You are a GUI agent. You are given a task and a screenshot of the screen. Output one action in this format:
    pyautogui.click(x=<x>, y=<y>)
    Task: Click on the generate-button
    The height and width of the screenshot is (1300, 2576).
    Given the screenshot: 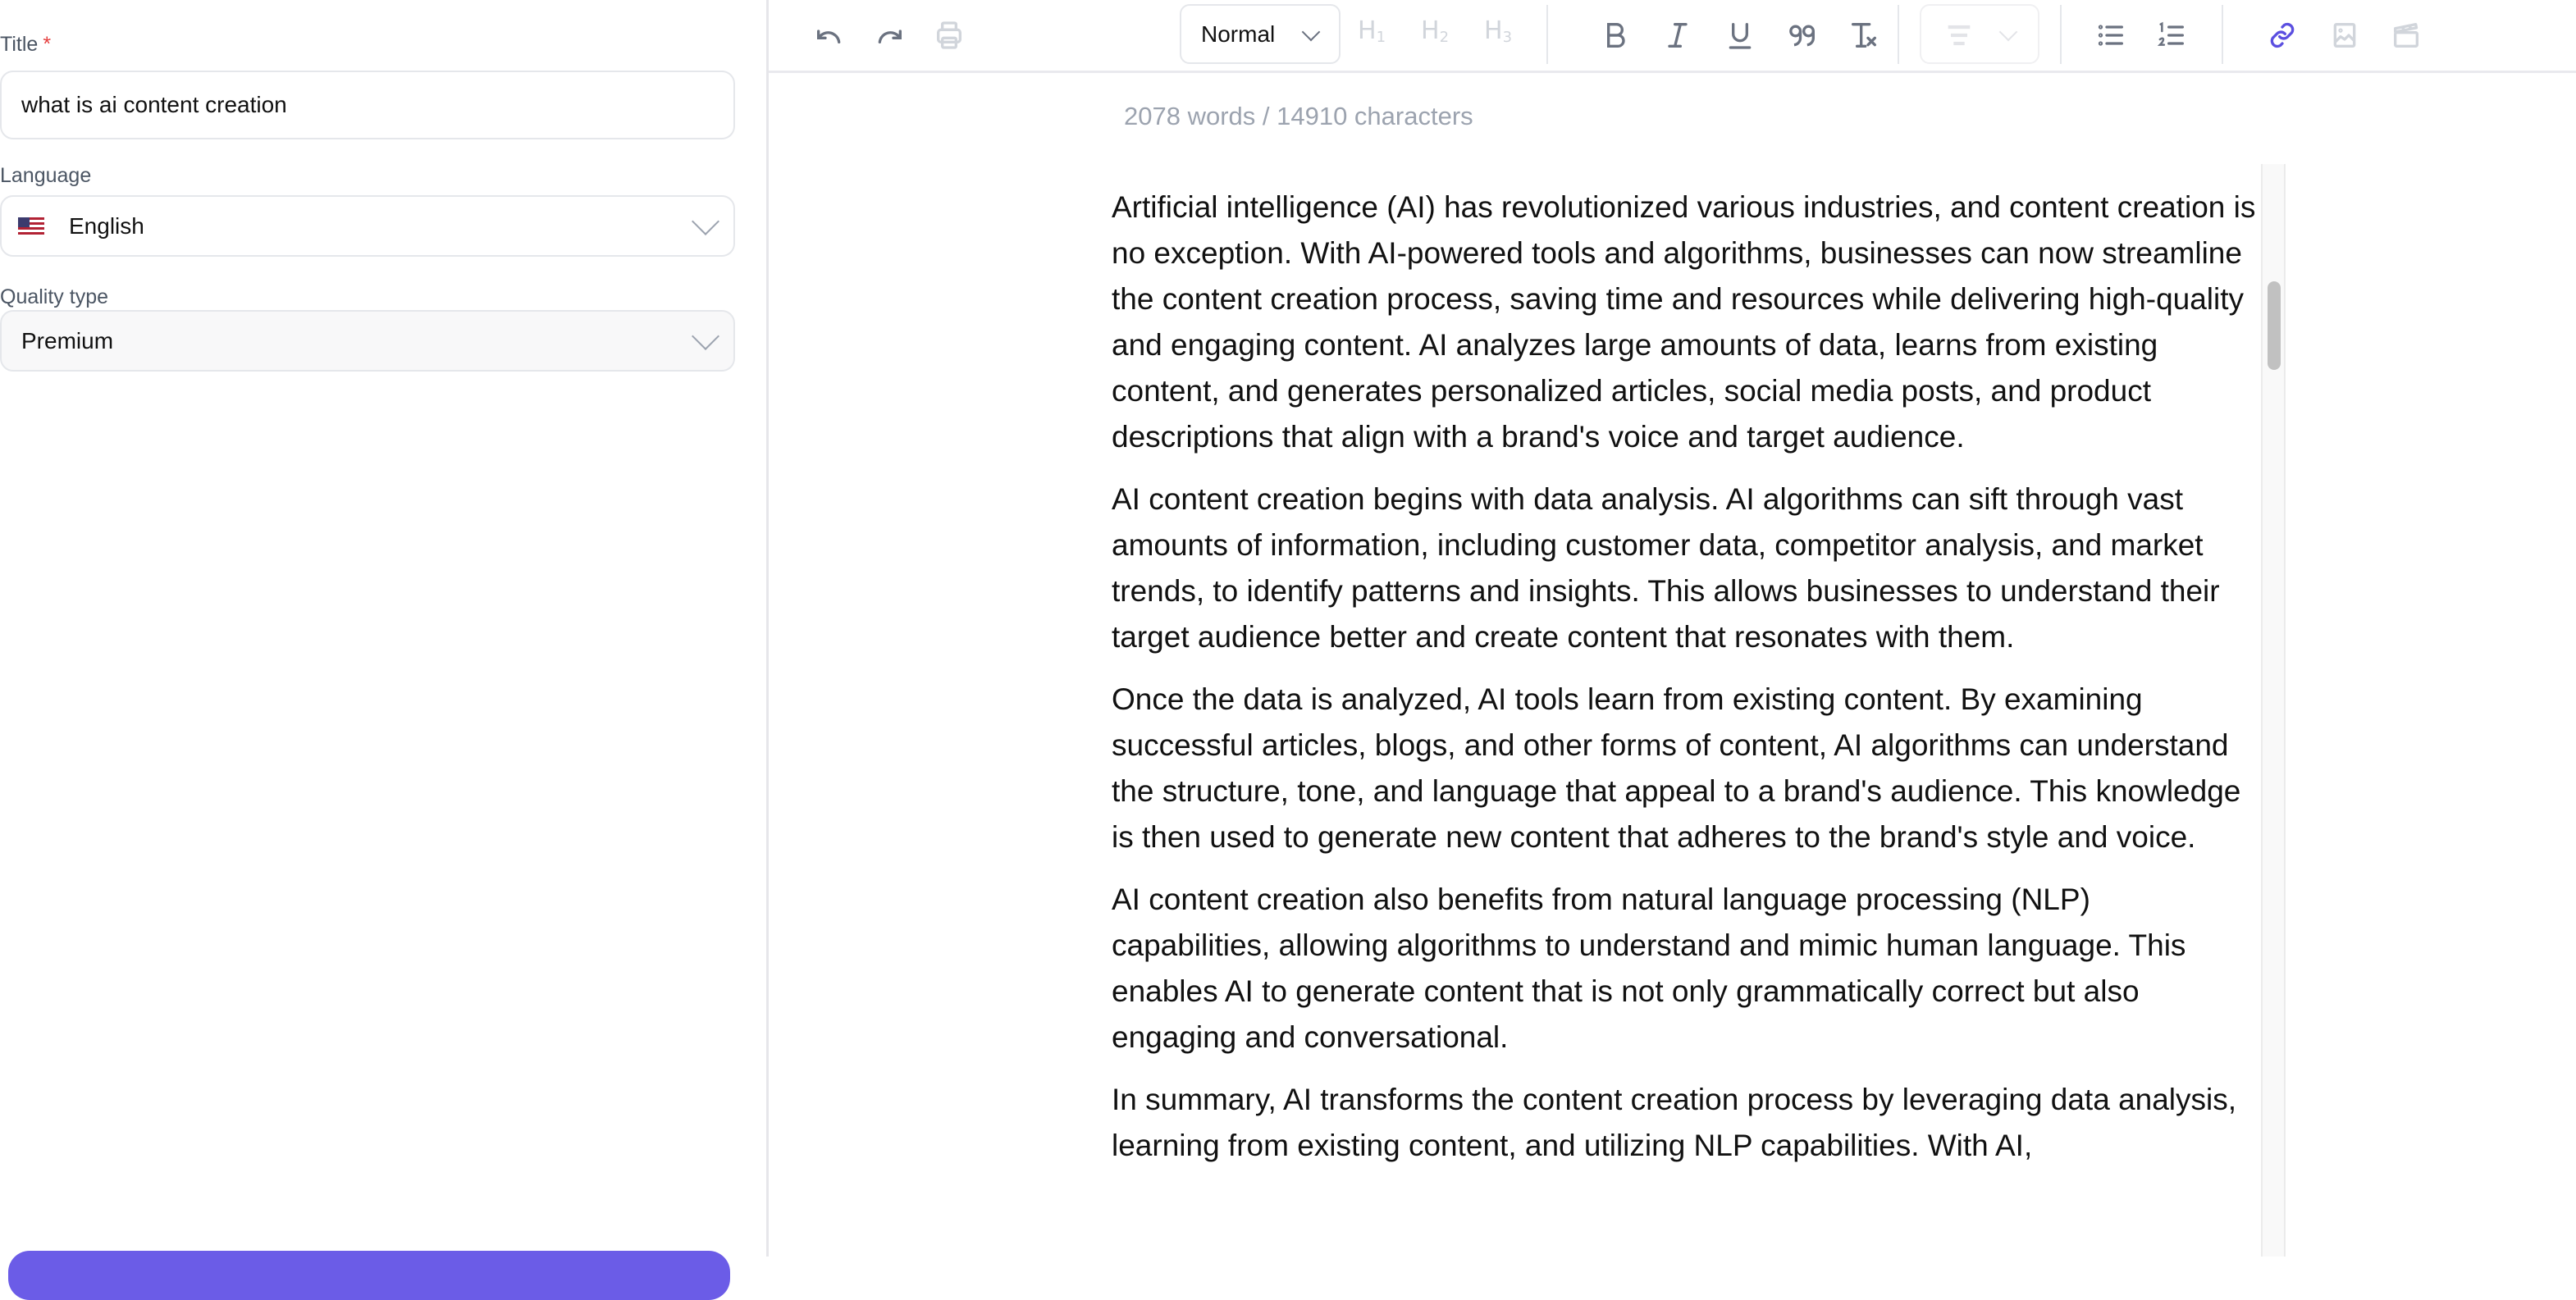 What is the action you would take?
    pyautogui.click(x=369, y=1276)
    